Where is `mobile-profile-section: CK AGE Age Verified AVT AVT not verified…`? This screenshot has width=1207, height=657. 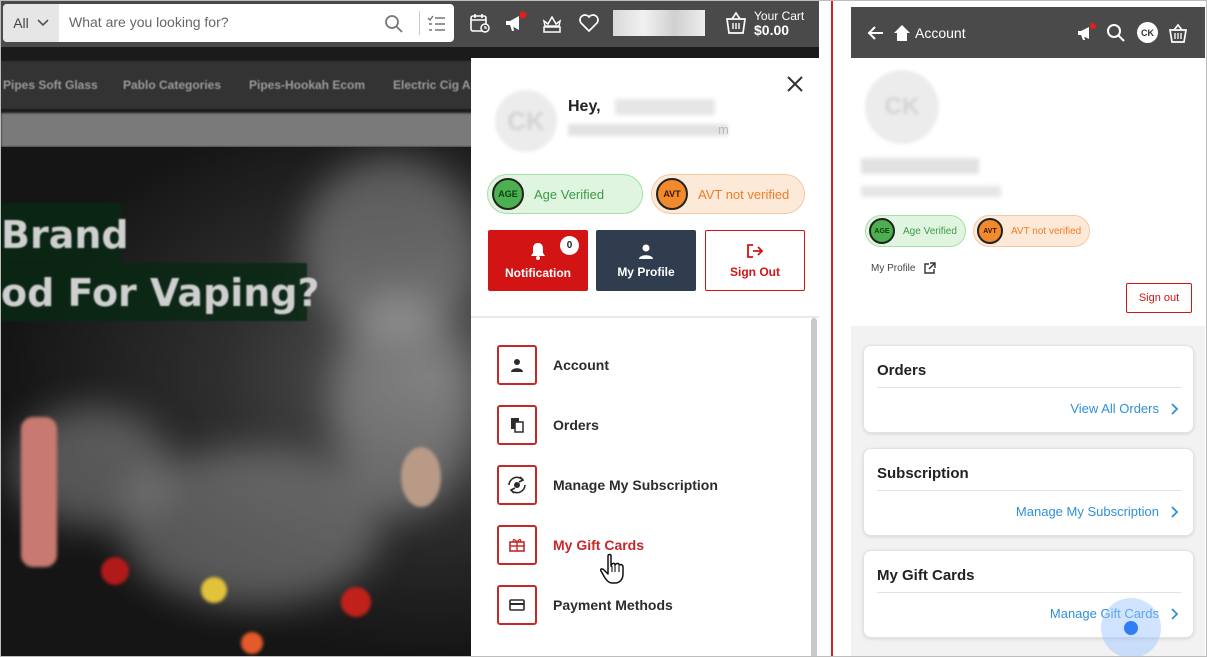 mobile-profile-section: CK AGE Age Verified AVT AVT not verified… is located at coordinates (1028, 192).